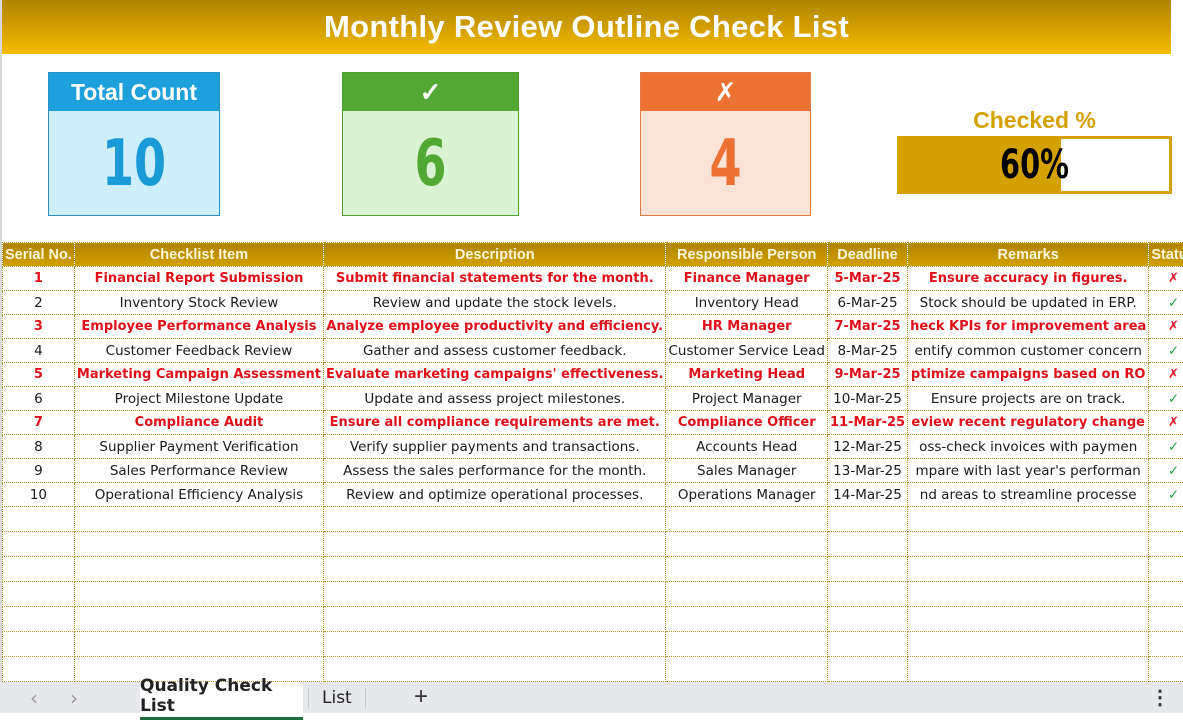  I want to click on cell-item: Operational Efficiency Analysis, so click(198, 495).